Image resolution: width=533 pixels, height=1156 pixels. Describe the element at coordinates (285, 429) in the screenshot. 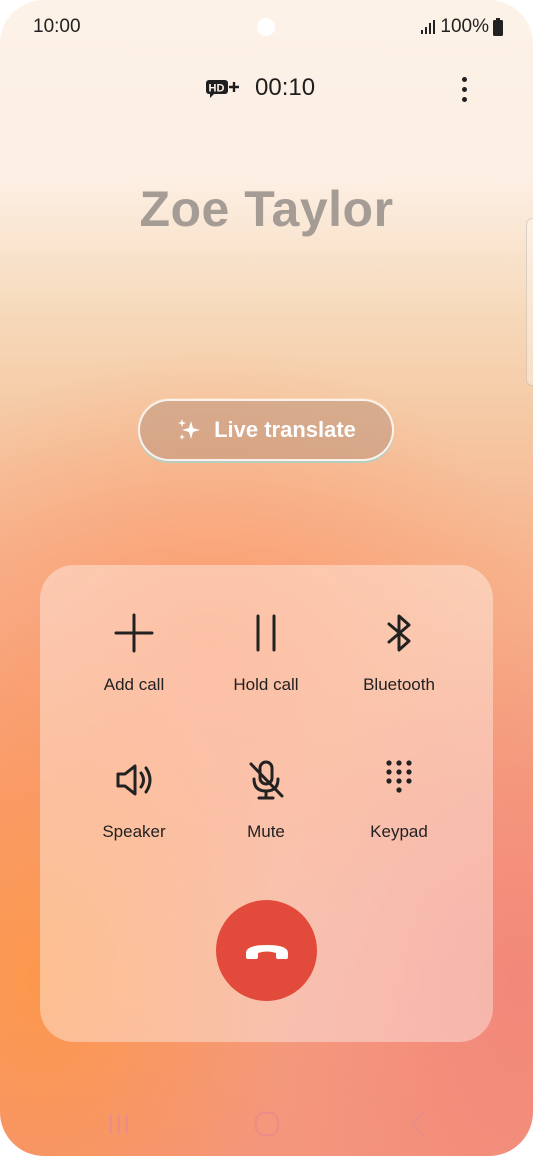

I see `live-translate-label: Live translate` at that location.